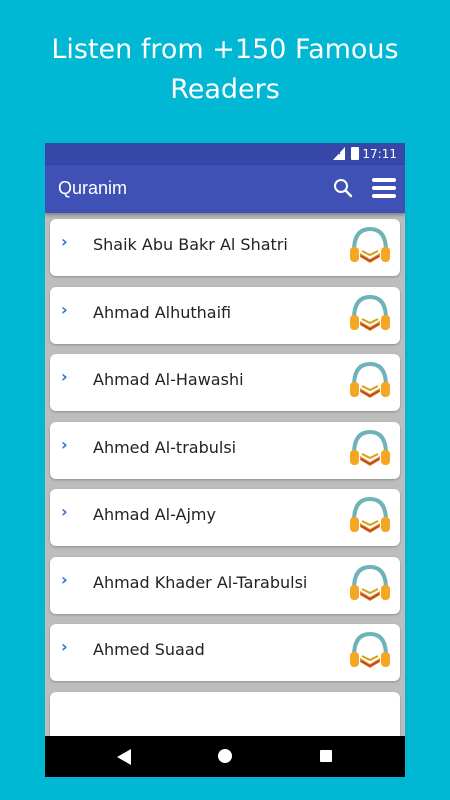 The width and height of the screenshot is (450, 800). What do you see at coordinates (124, 757) in the screenshot?
I see `back-icon` at bounding box center [124, 757].